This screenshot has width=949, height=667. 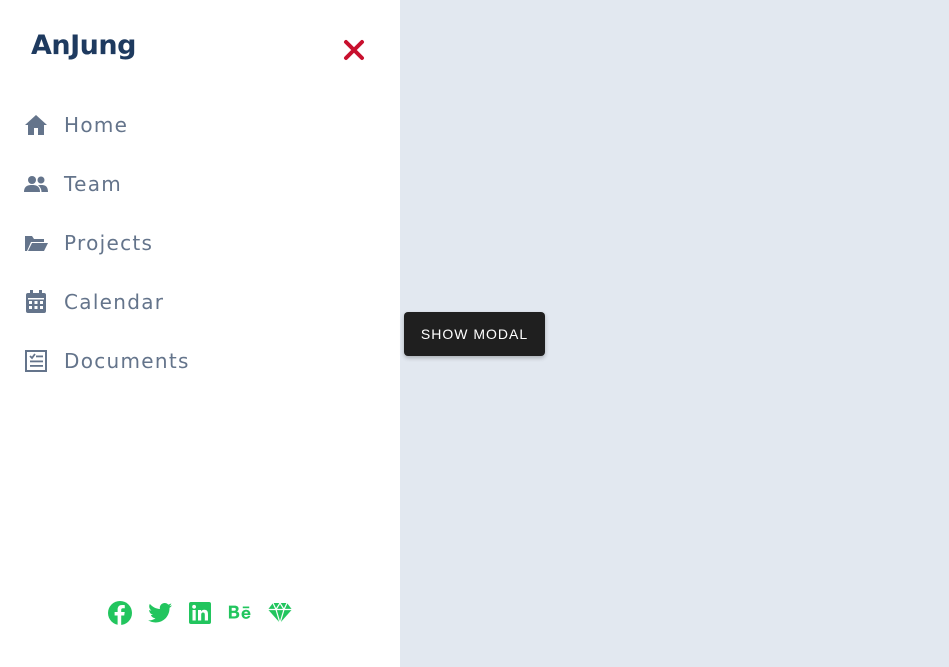 I want to click on close-icon, so click(x=354, y=50).